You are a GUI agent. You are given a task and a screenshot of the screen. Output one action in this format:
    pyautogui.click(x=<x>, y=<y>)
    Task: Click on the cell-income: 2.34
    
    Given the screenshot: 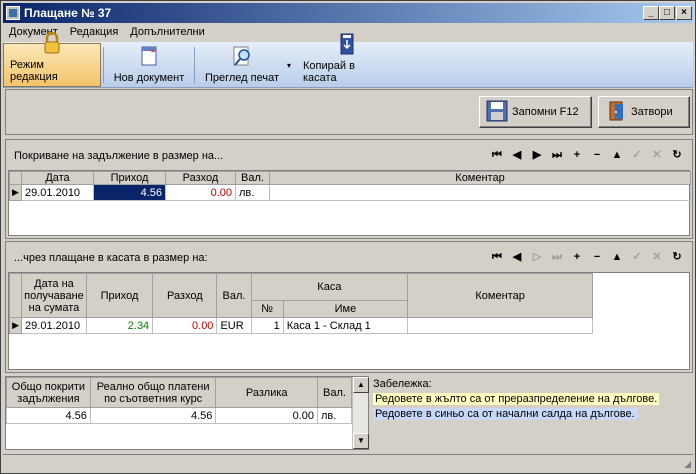 What is the action you would take?
    pyautogui.click(x=119, y=325)
    